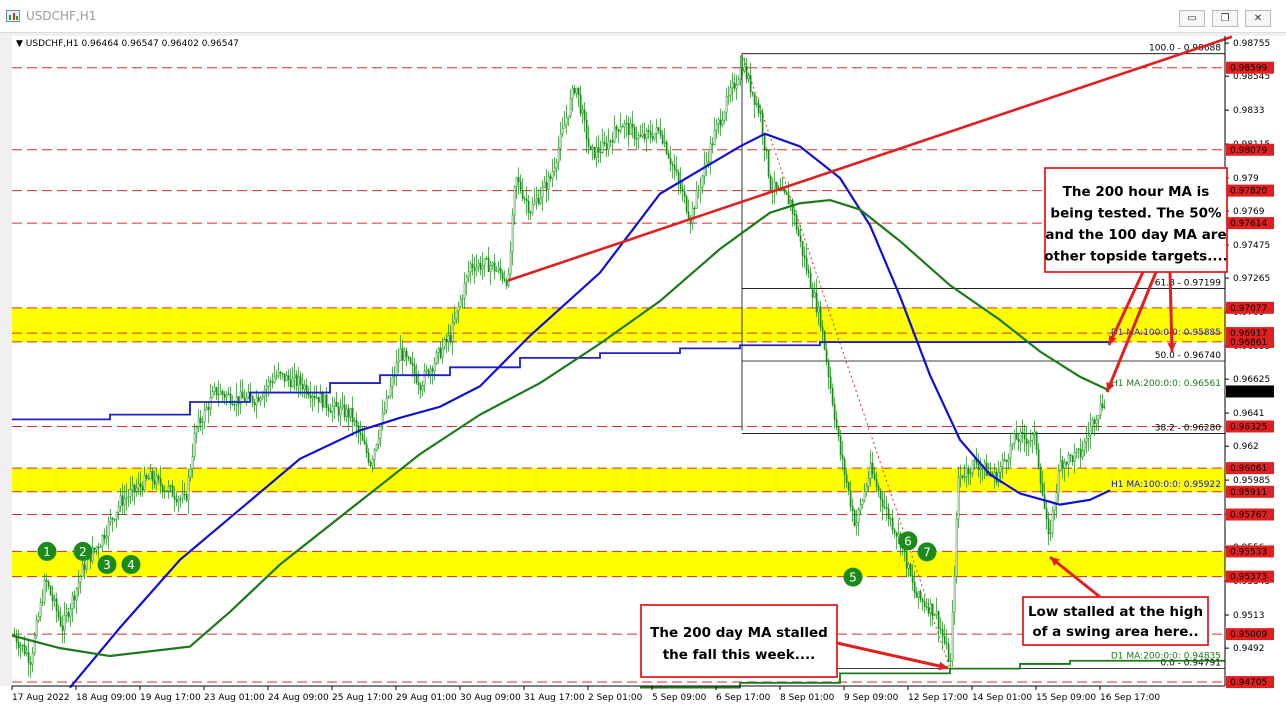 The width and height of the screenshot is (1286, 718). I want to click on moving-average-label: H1 MA:100:0:0: 0.95922, so click(1166, 485).